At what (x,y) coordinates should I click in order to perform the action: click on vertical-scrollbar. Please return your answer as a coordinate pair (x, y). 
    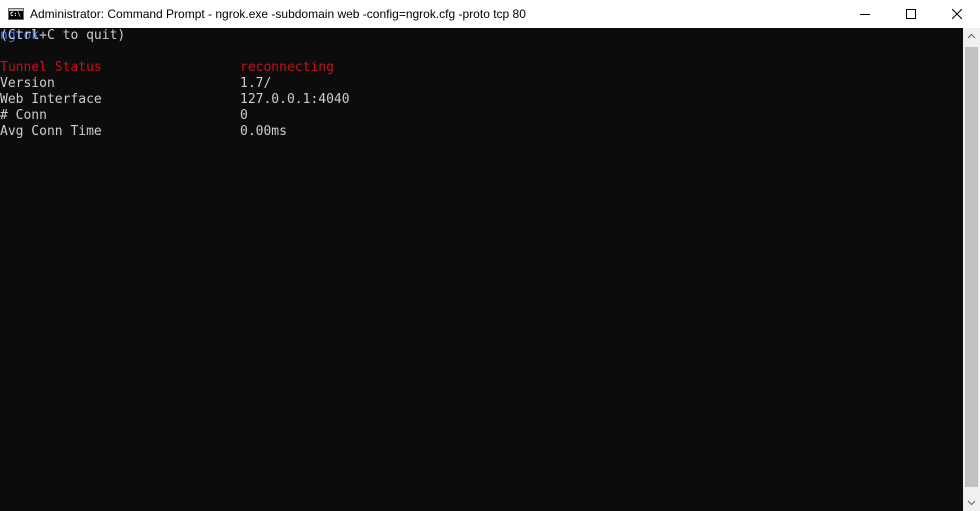
    Looking at the image, I should click on (971, 269).